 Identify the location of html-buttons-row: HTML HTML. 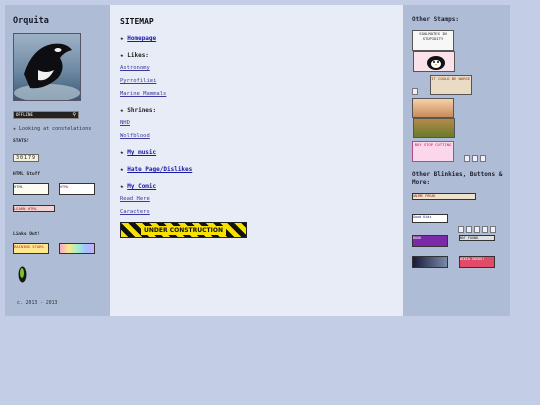
(58, 192).